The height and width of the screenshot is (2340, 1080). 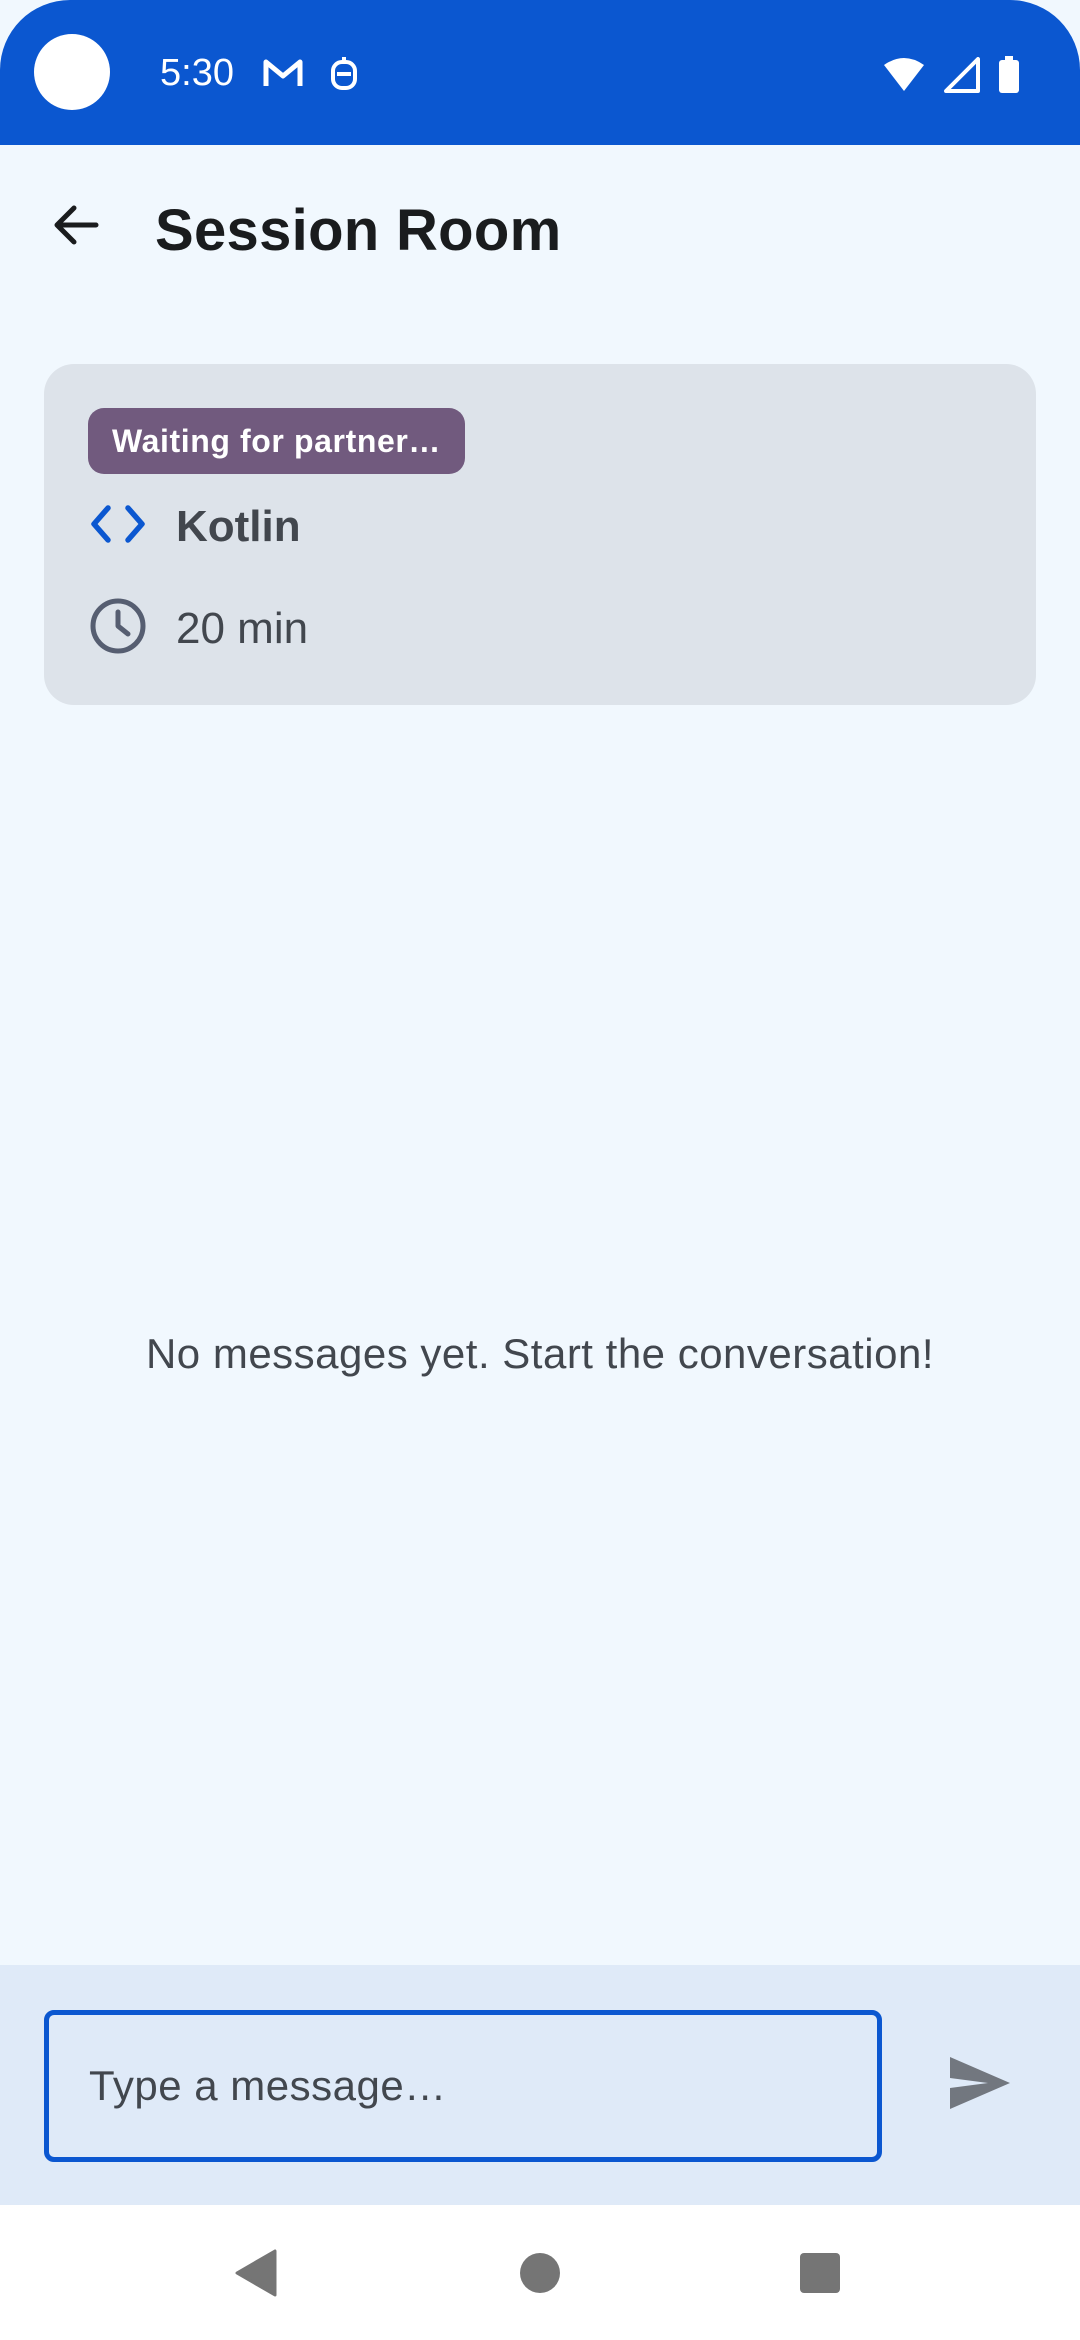 I want to click on clock-icon, so click(x=118, y=628).